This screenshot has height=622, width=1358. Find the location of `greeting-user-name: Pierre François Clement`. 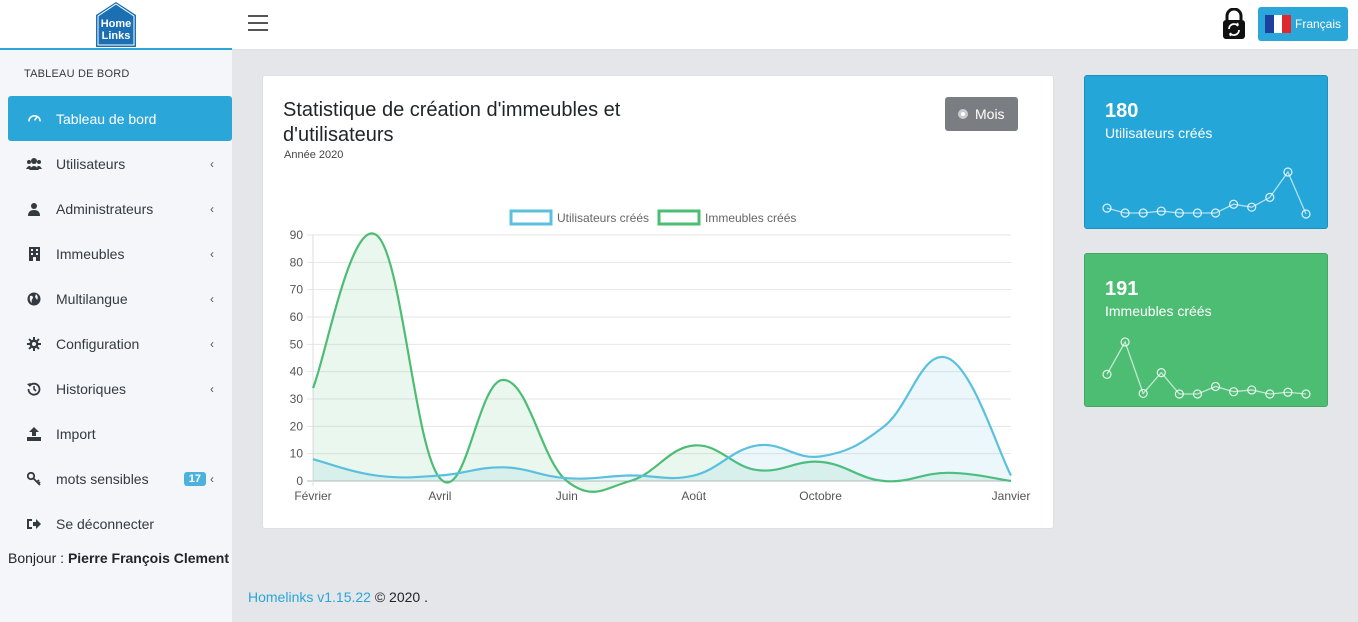

greeting-user-name: Pierre François Clement is located at coordinates (148, 558).